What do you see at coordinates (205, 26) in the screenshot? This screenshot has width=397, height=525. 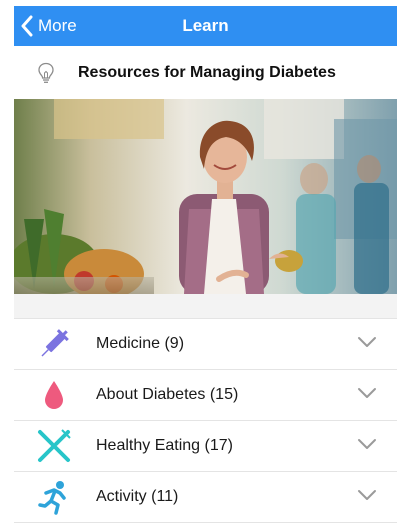 I see `navigation-bar: More Learn` at bounding box center [205, 26].